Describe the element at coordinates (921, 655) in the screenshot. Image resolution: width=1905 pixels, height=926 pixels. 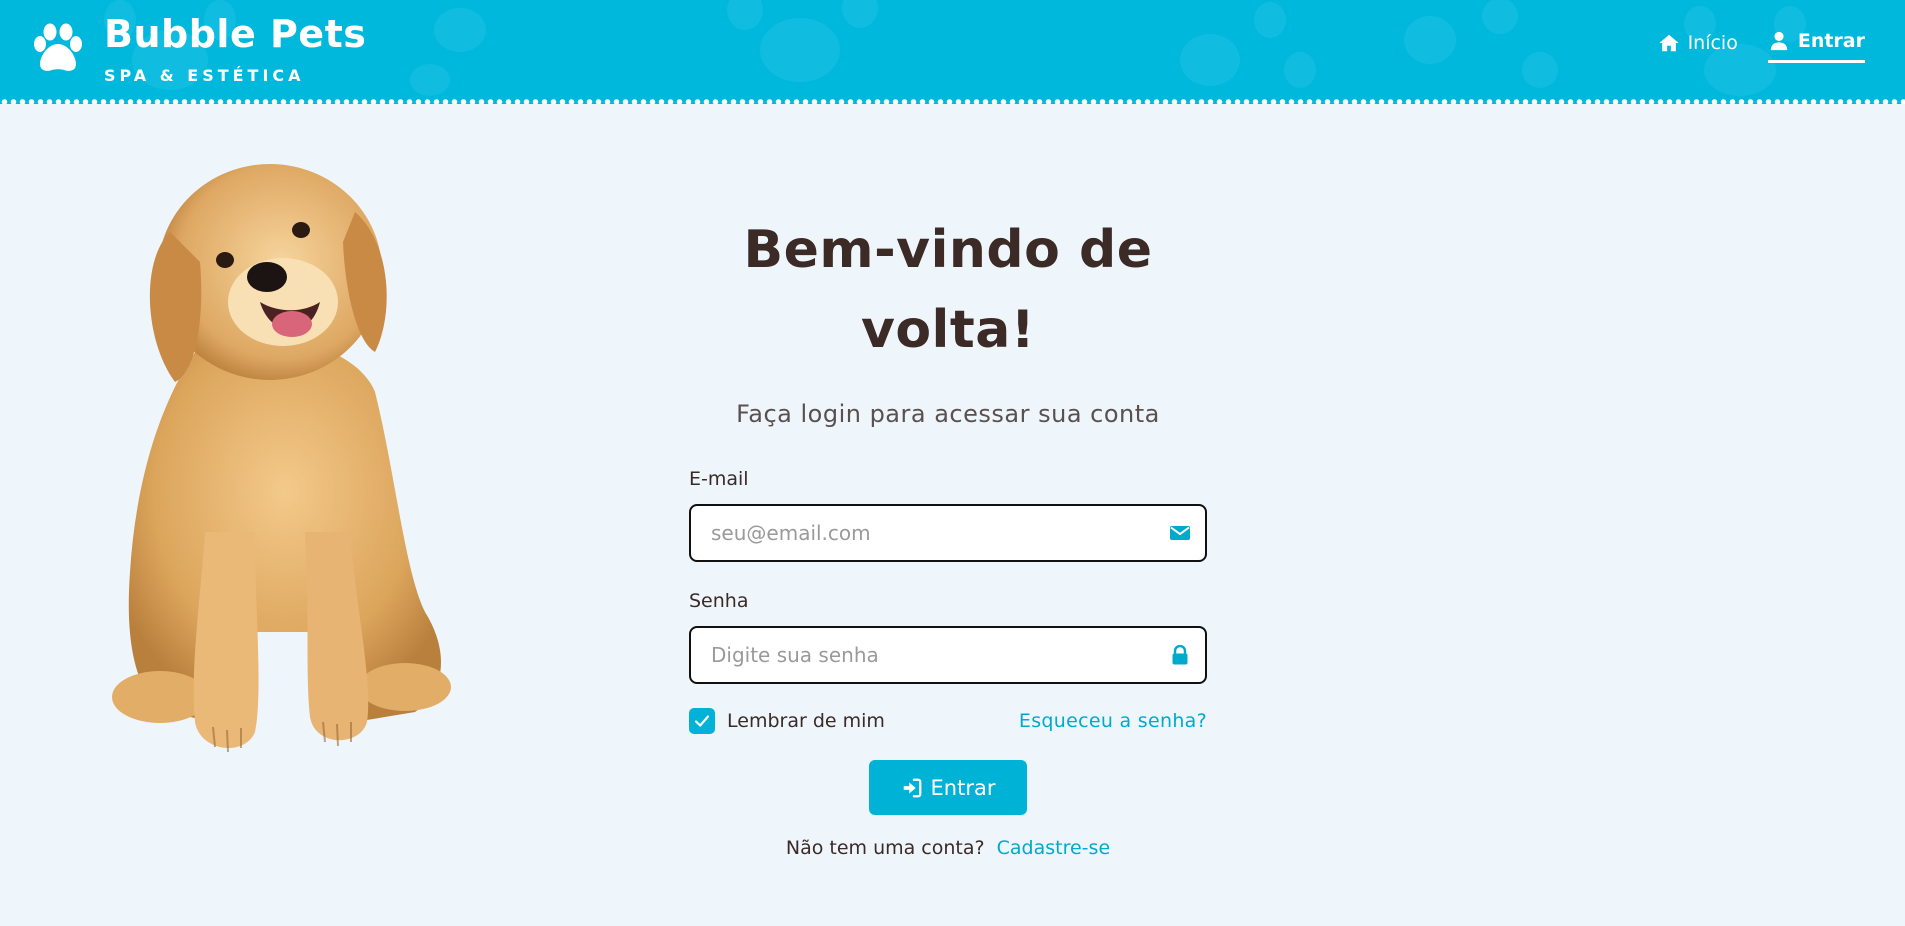
I see `password-input` at that location.